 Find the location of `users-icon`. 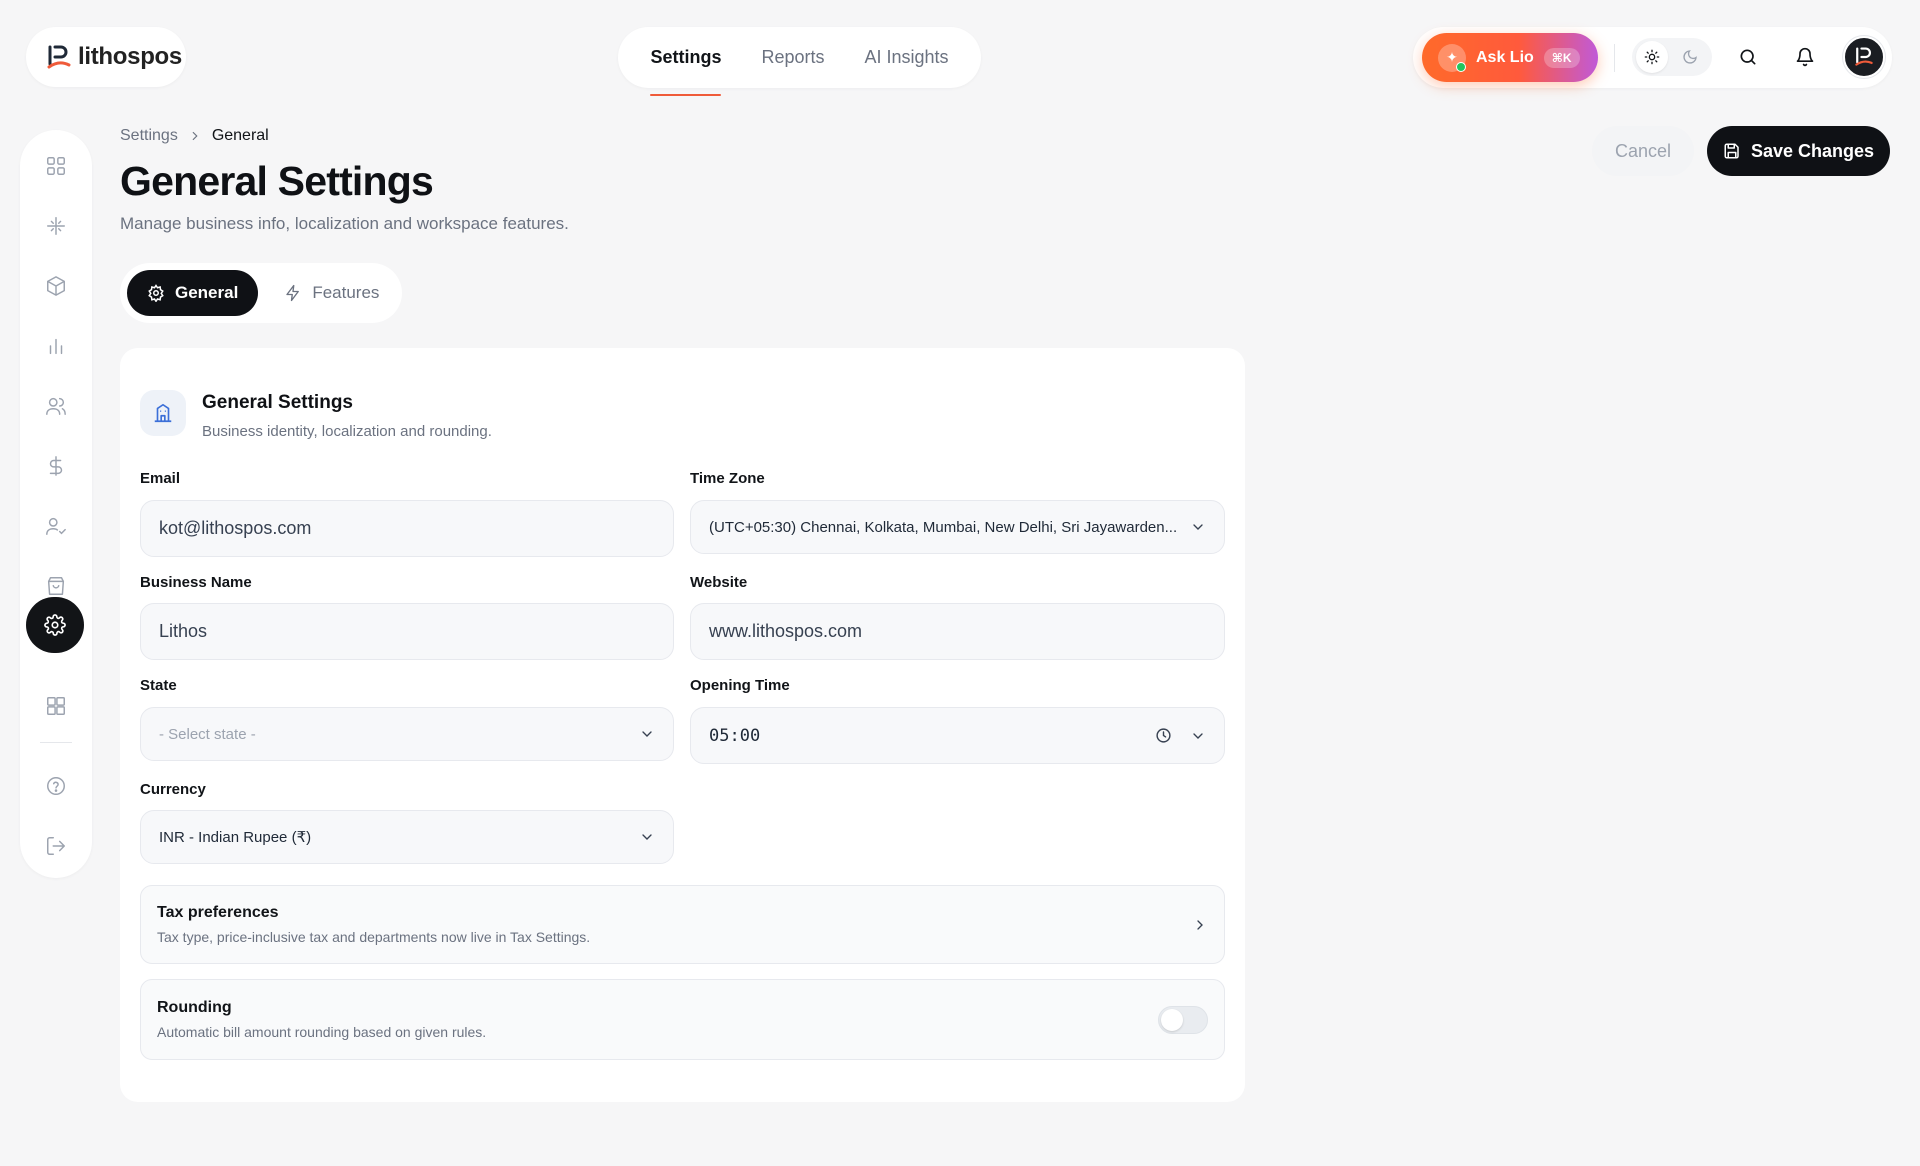

users-icon is located at coordinates (56, 406).